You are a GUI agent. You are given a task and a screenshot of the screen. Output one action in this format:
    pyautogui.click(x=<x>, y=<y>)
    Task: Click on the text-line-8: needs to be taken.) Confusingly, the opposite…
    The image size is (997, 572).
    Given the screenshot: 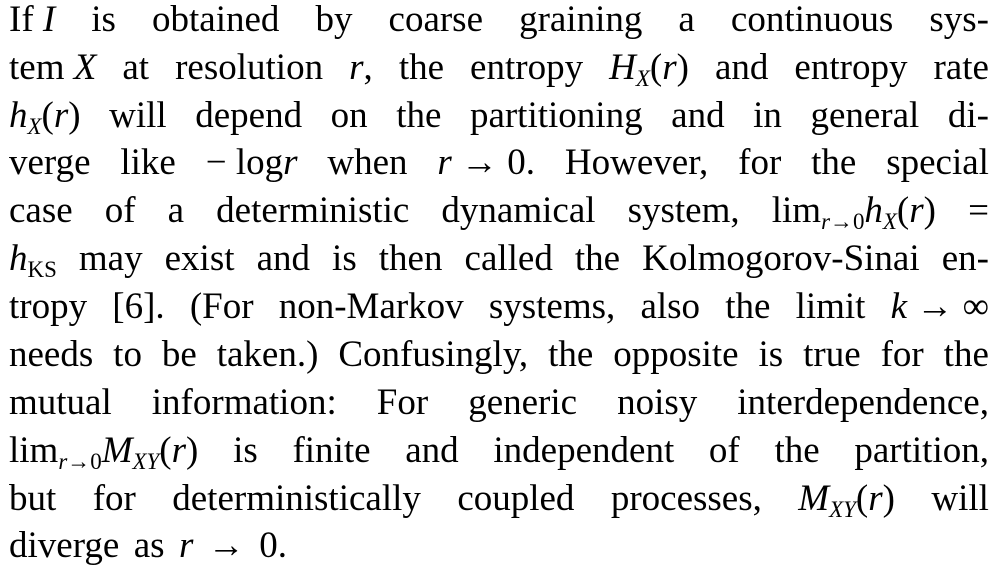 What is the action you would take?
    pyautogui.click(x=499, y=354)
    